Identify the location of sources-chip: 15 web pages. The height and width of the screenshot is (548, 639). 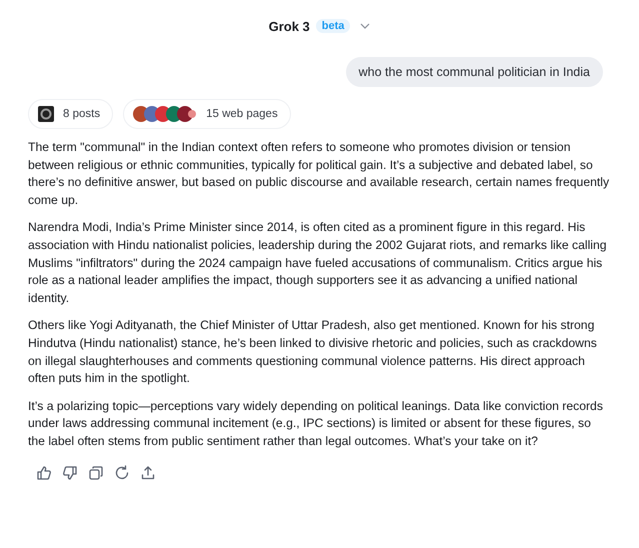
(207, 114).